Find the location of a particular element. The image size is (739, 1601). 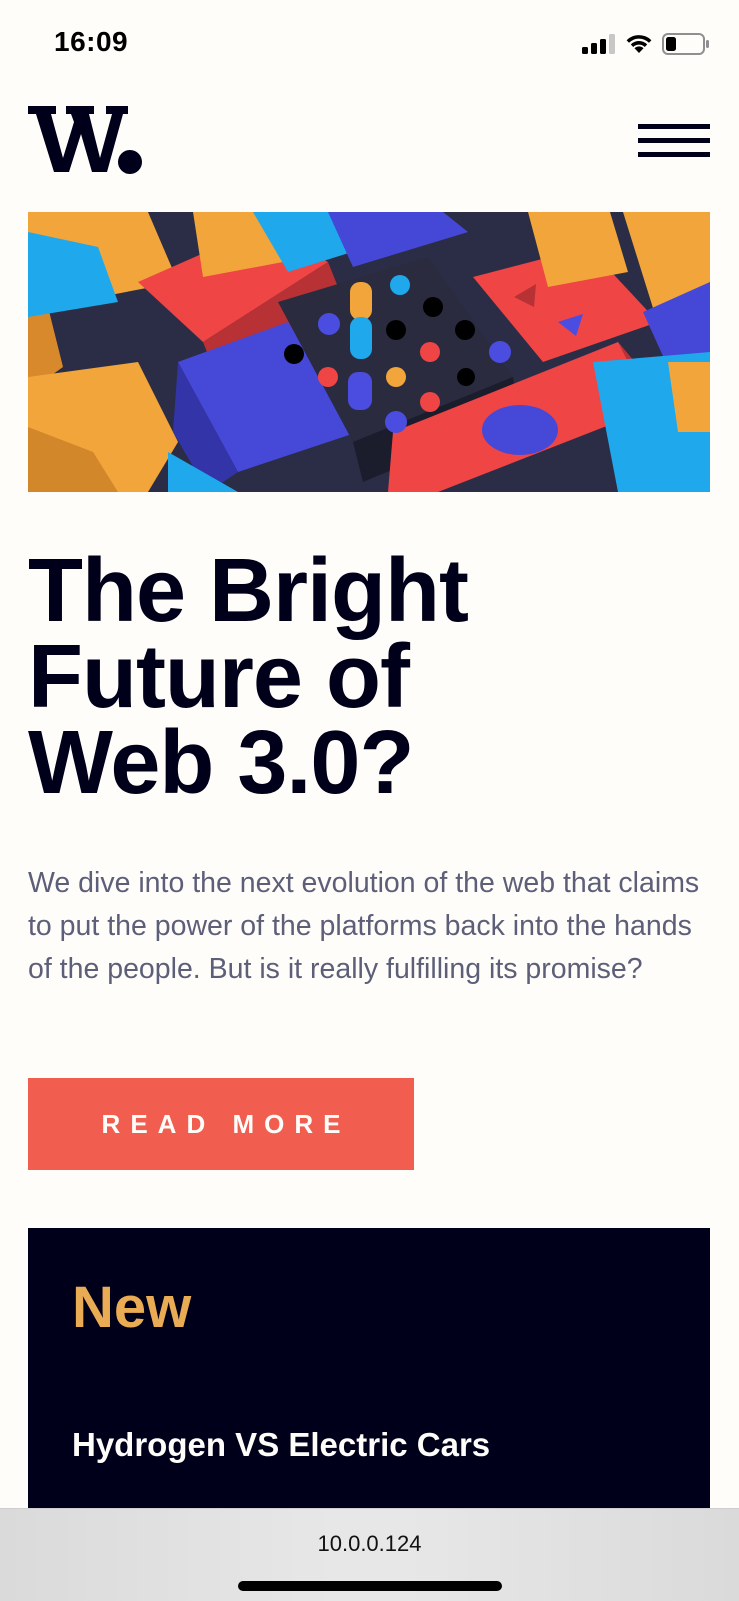

headline-line-1: The Bright is located at coordinates (248, 591).